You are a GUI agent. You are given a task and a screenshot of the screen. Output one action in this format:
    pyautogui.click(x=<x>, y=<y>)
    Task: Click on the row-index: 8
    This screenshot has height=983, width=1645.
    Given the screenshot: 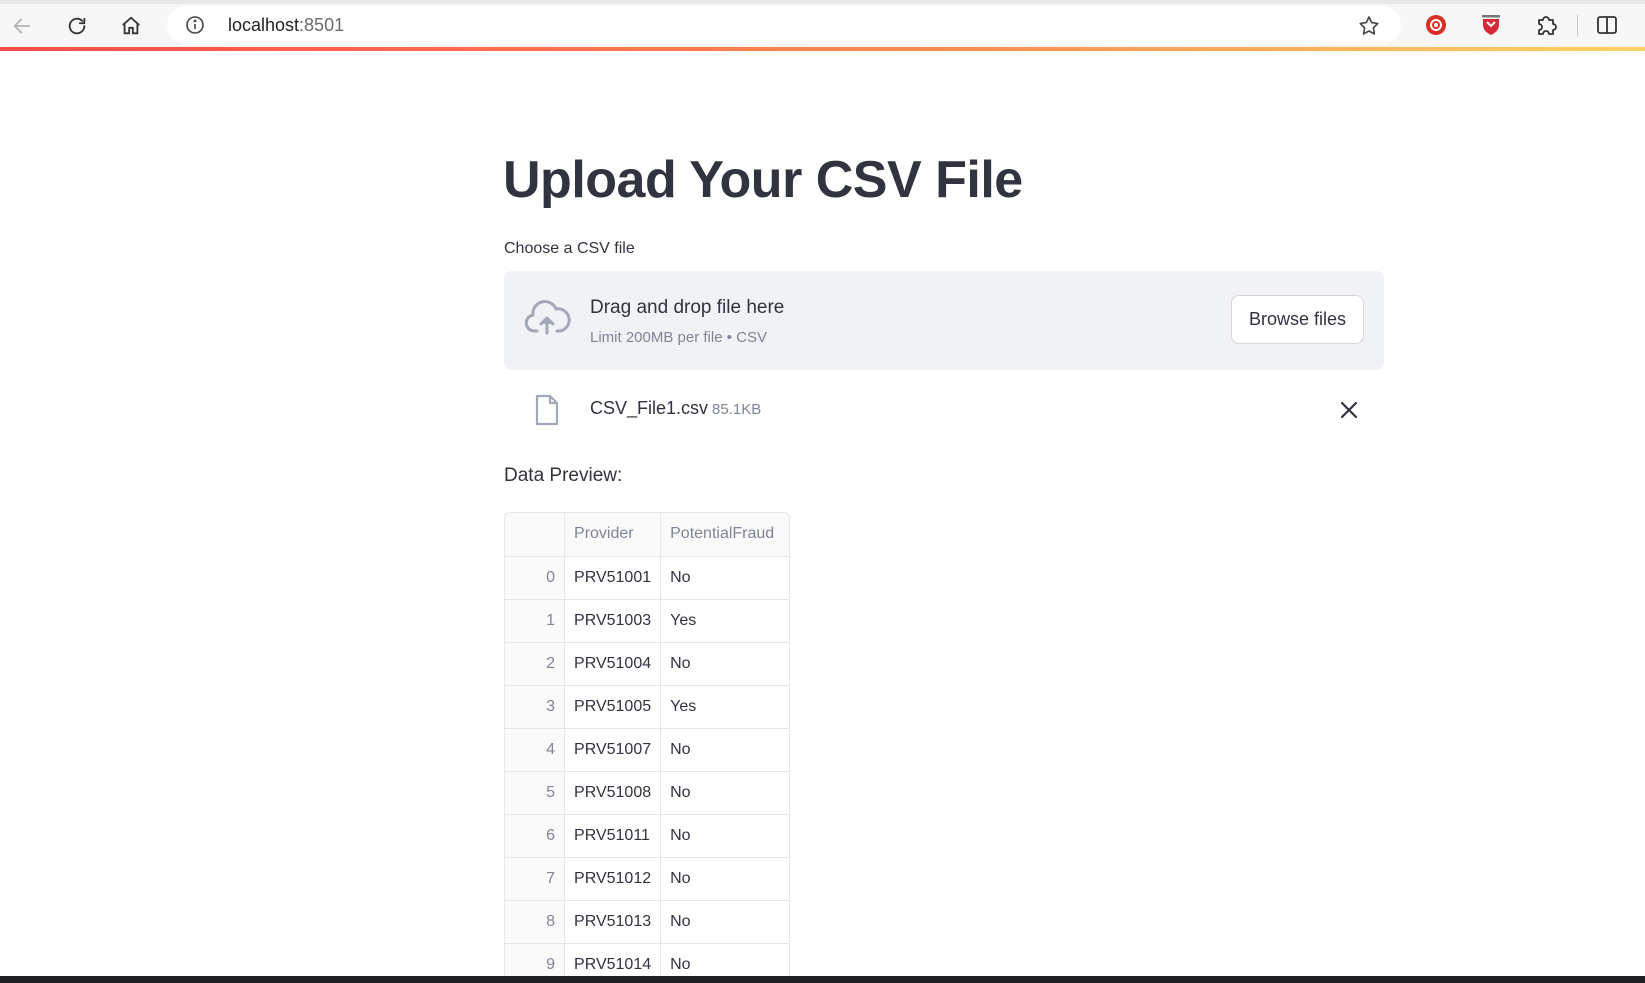 What is the action you would take?
    pyautogui.click(x=535, y=922)
    